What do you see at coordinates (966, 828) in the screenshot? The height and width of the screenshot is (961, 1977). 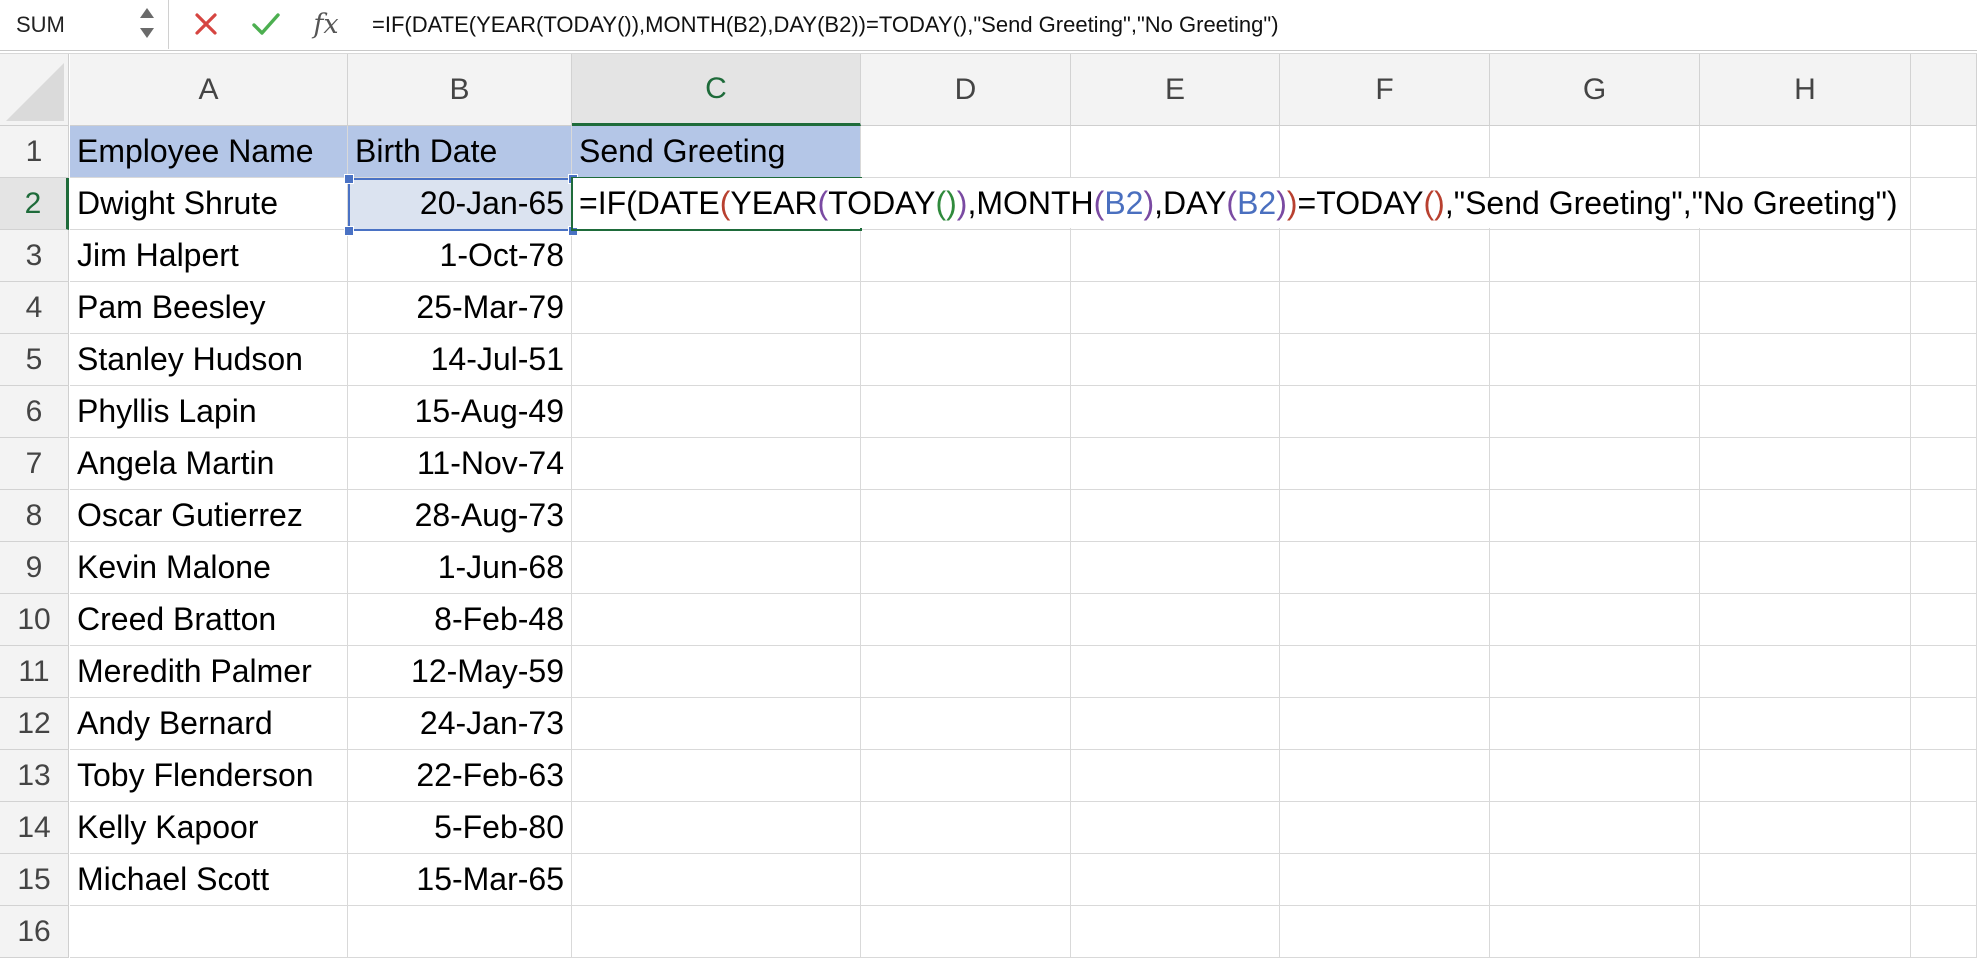 I see `cell-d14` at bounding box center [966, 828].